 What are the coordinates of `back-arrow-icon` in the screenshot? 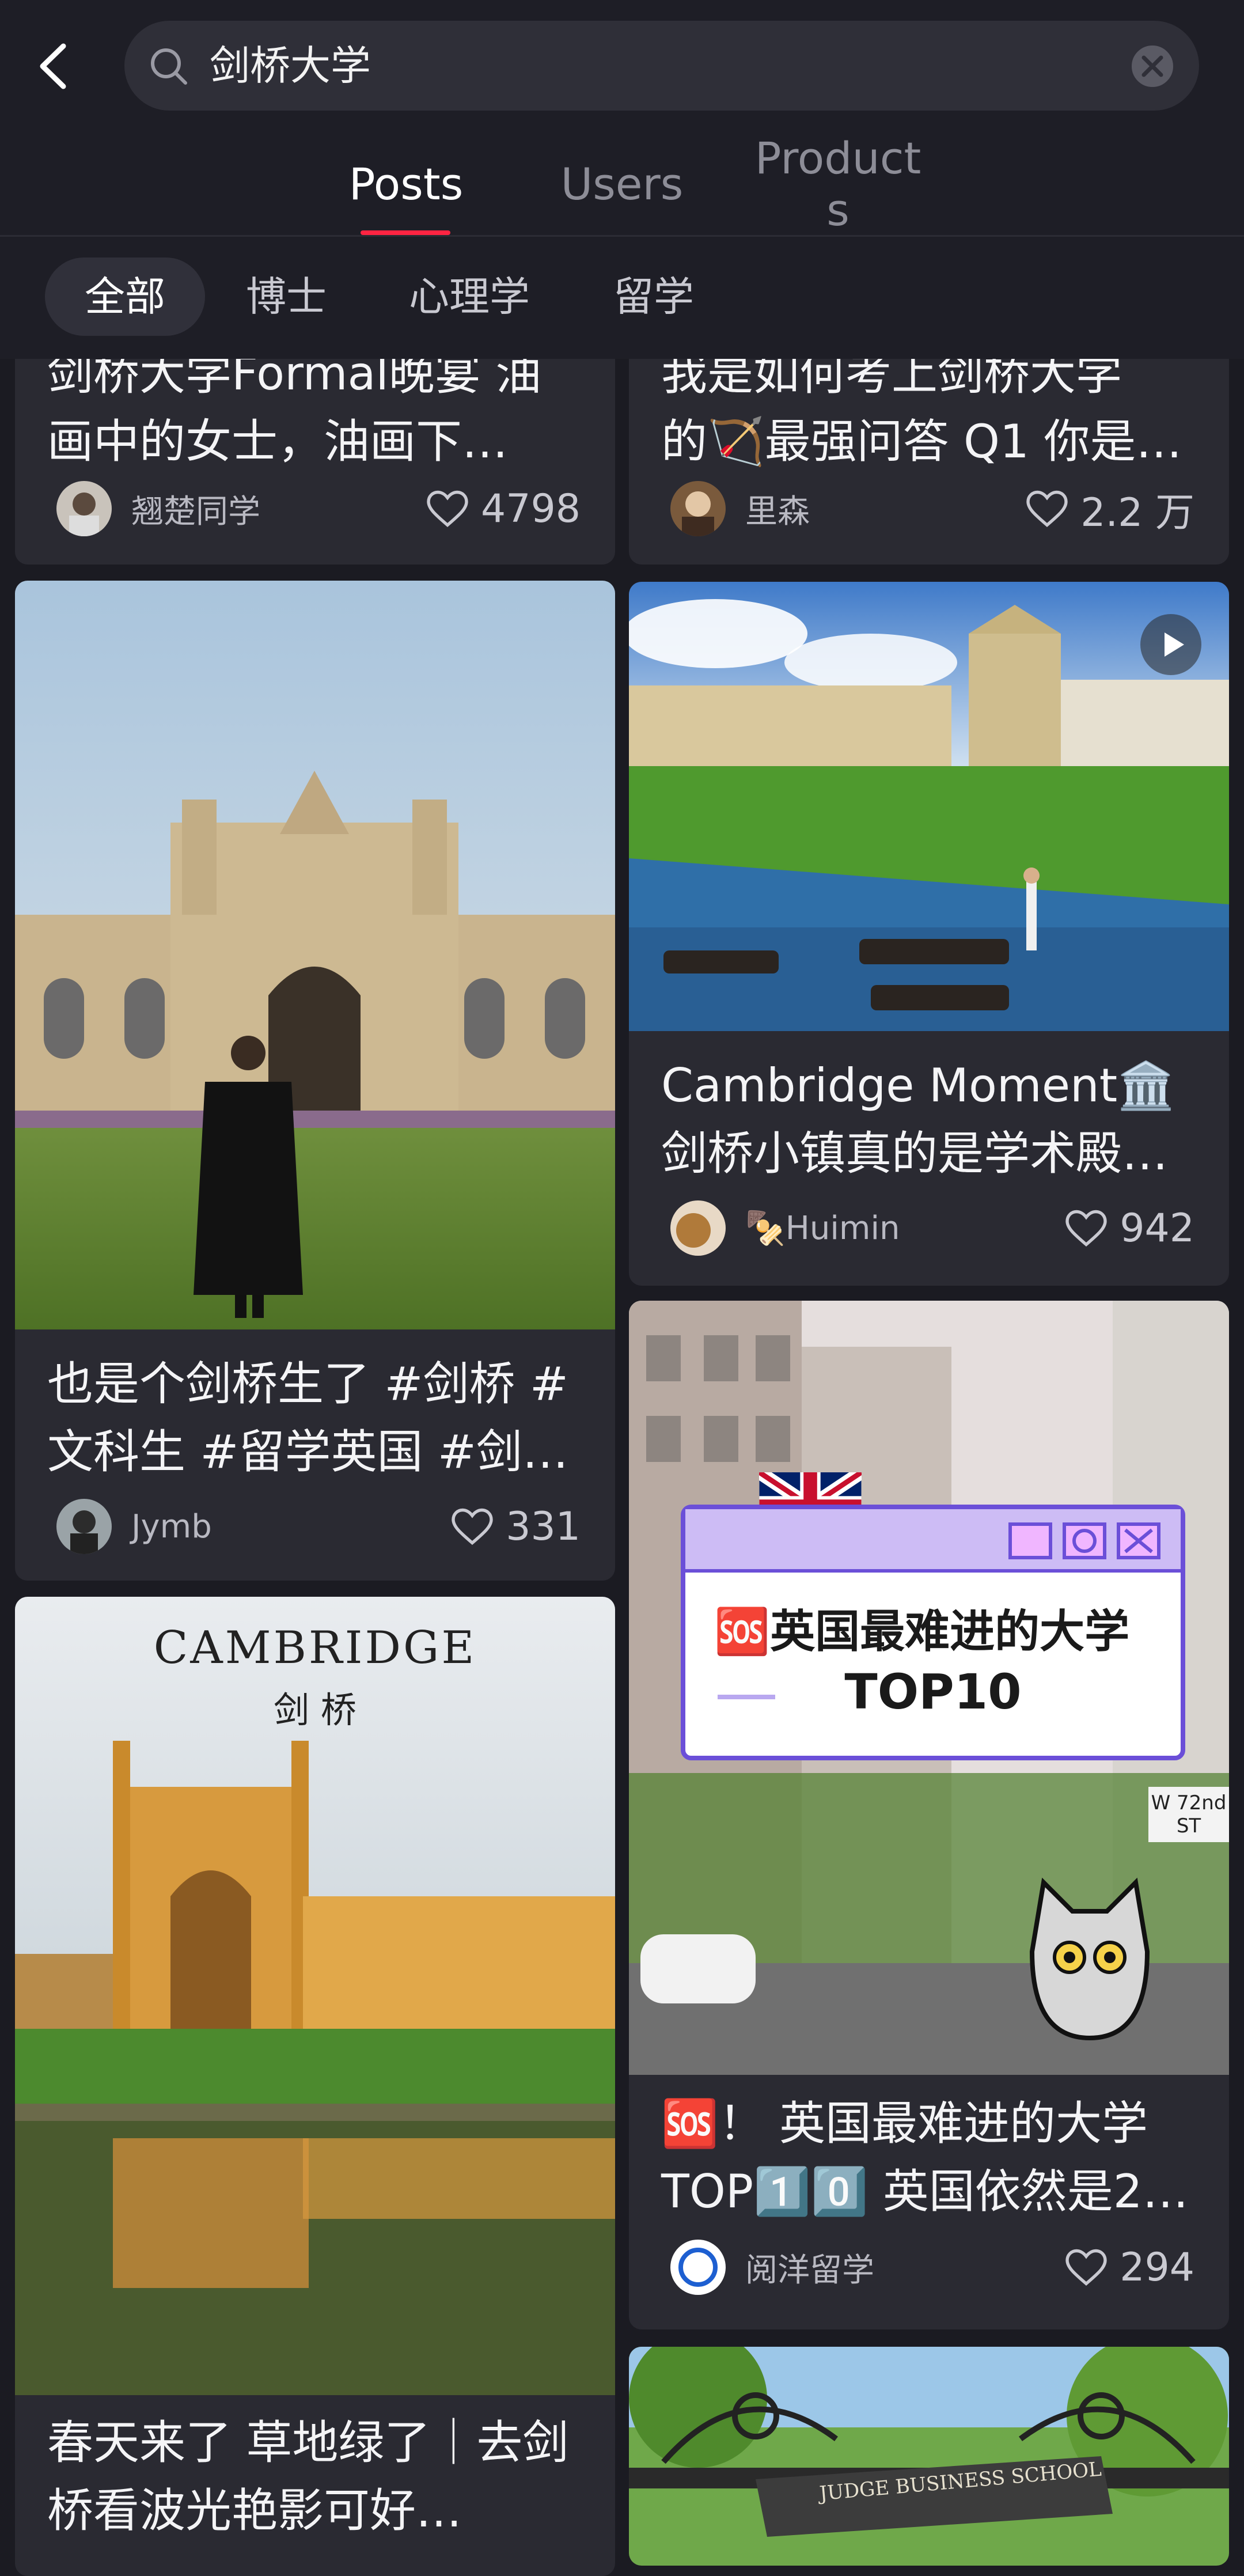 It's located at (53, 66).